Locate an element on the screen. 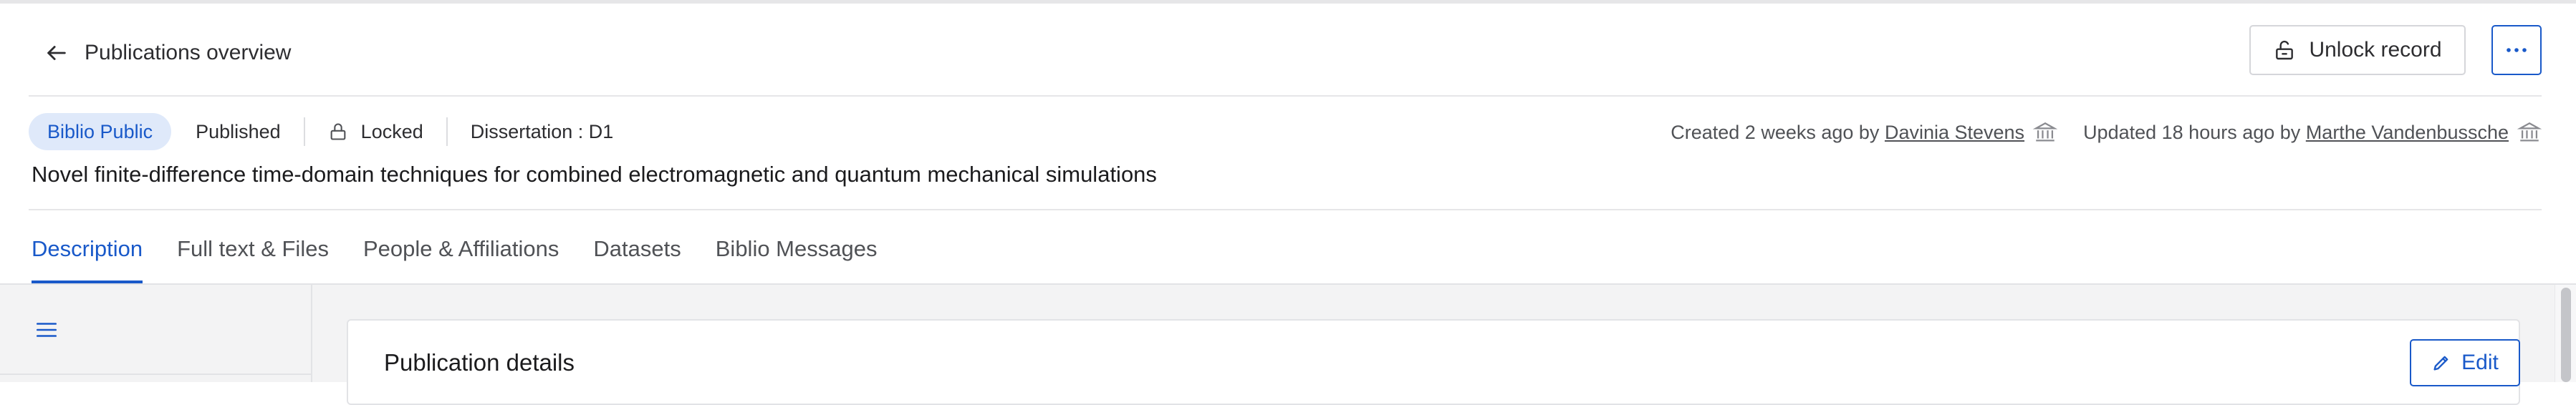 Image resolution: width=2576 pixels, height=405 pixels. tab-biblio-messages: Biblio Messages is located at coordinates (797, 249).